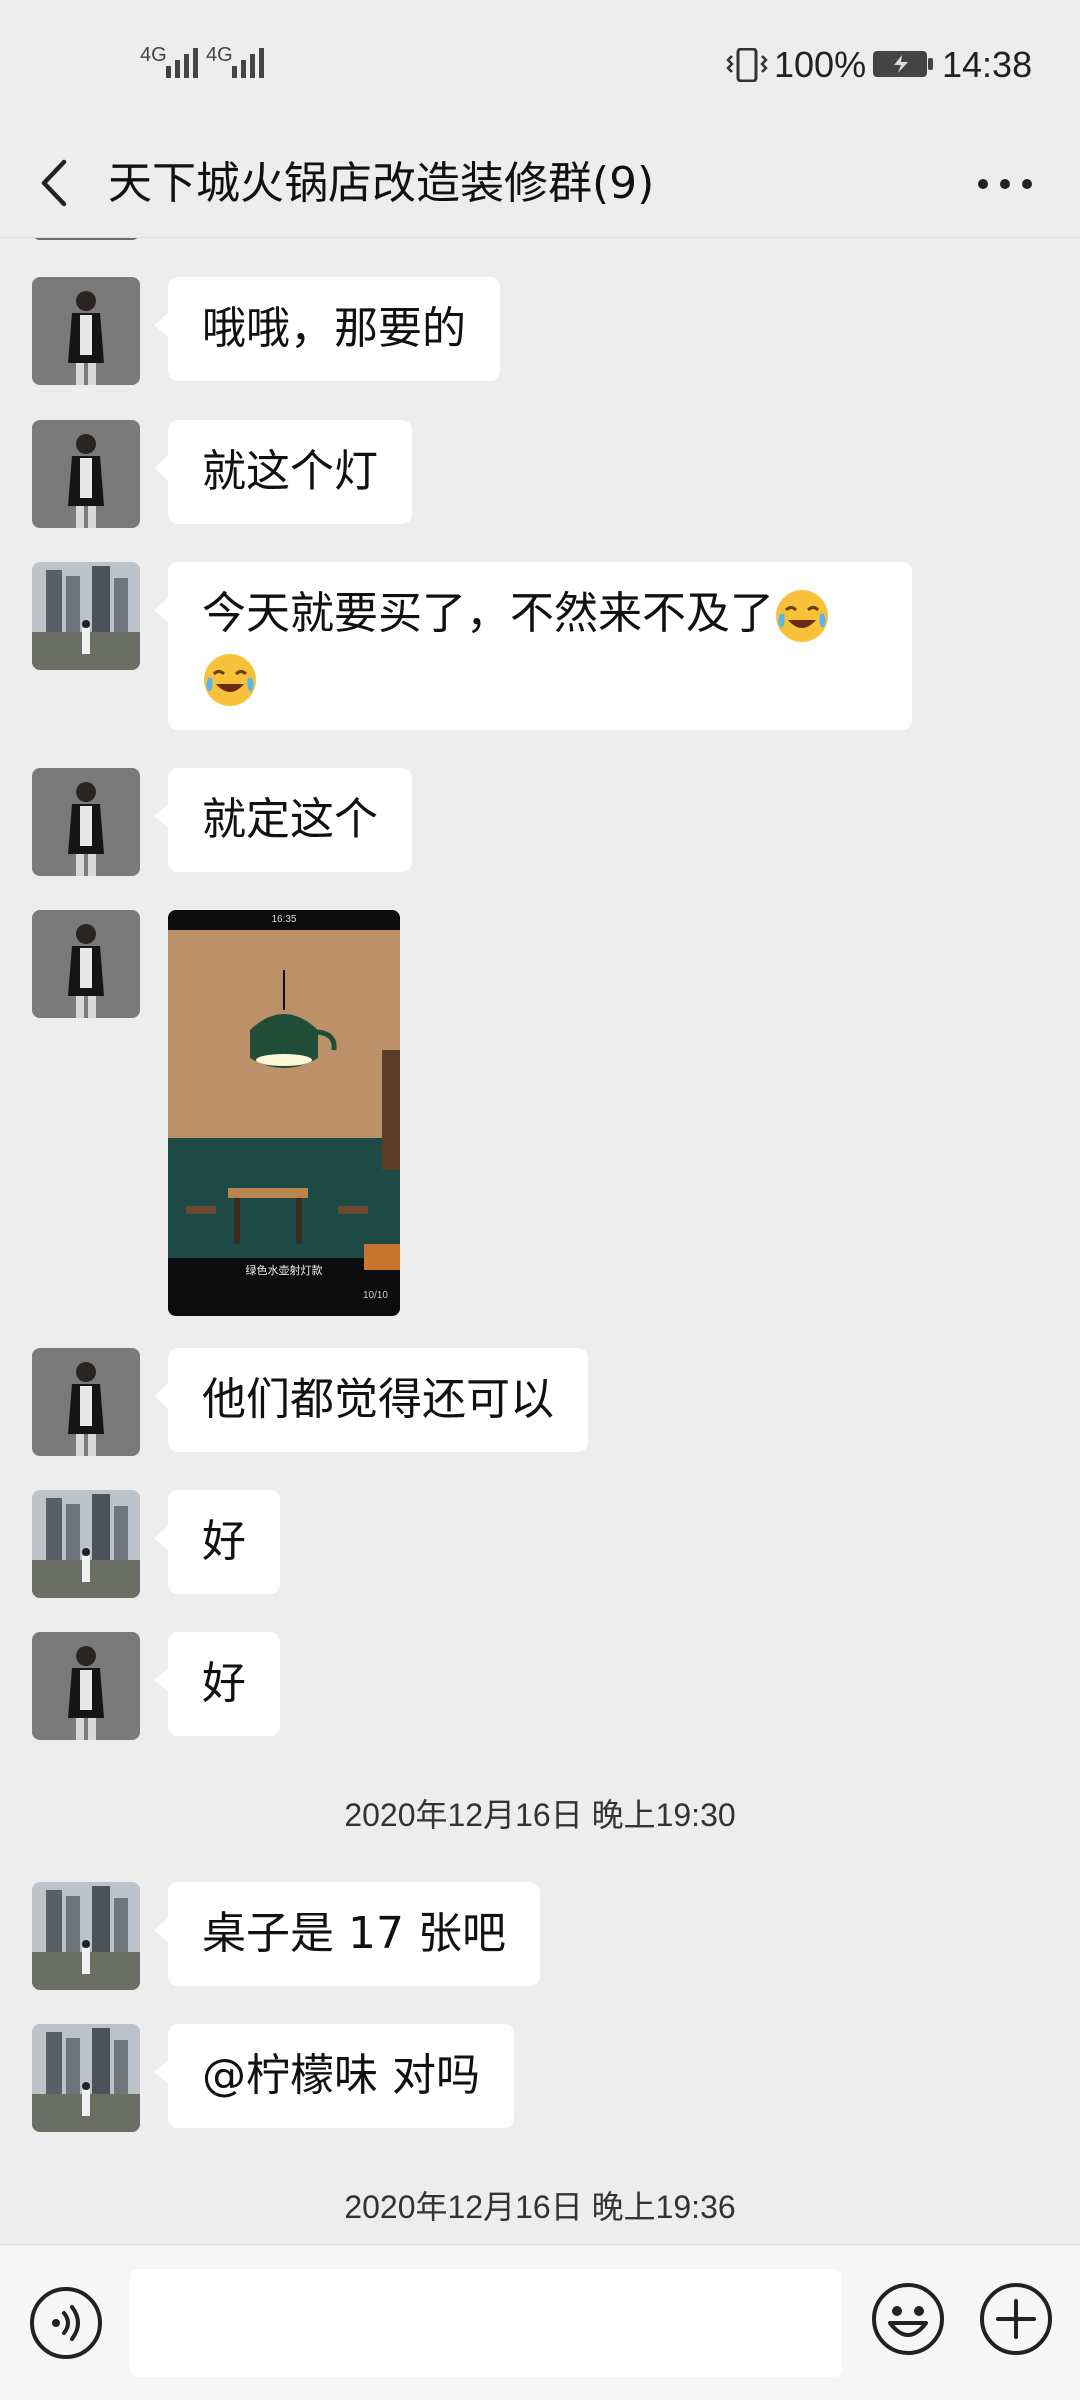  What do you see at coordinates (1016, 2319) in the screenshot?
I see `plus-icon` at bounding box center [1016, 2319].